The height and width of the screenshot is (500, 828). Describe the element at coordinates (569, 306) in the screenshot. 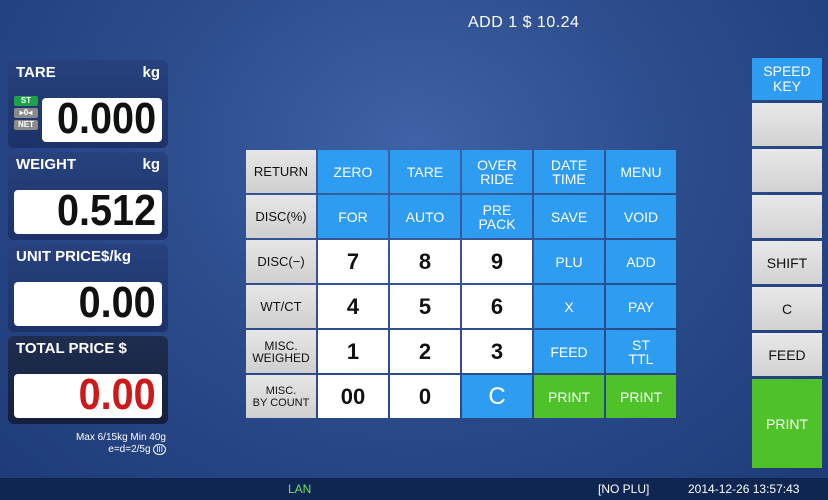

I see `multiply-key: X` at that location.